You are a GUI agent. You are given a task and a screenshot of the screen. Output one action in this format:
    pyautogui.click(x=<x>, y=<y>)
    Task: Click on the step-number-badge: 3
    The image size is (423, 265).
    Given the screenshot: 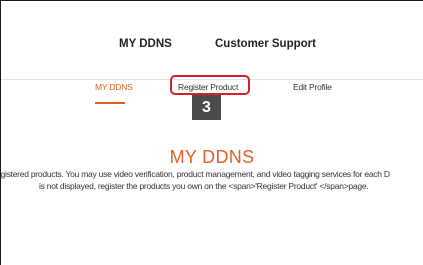 What is the action you would take?
    pyautogui.click(x=206, y=107)
    